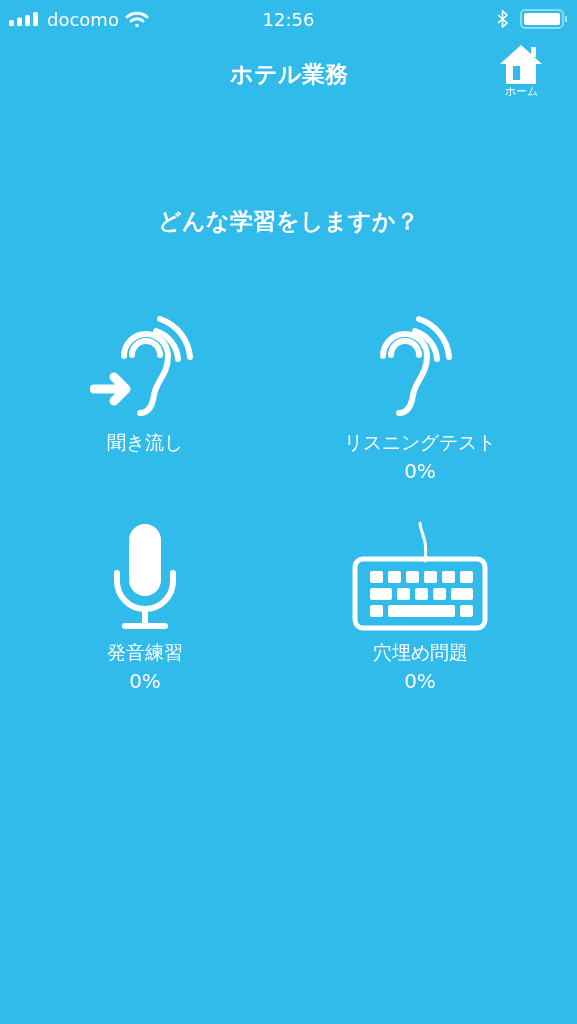 The height and width of the screenshot is (1024, 577). I want to click on mode-label: 穴埋め問題, so click(420, 652).